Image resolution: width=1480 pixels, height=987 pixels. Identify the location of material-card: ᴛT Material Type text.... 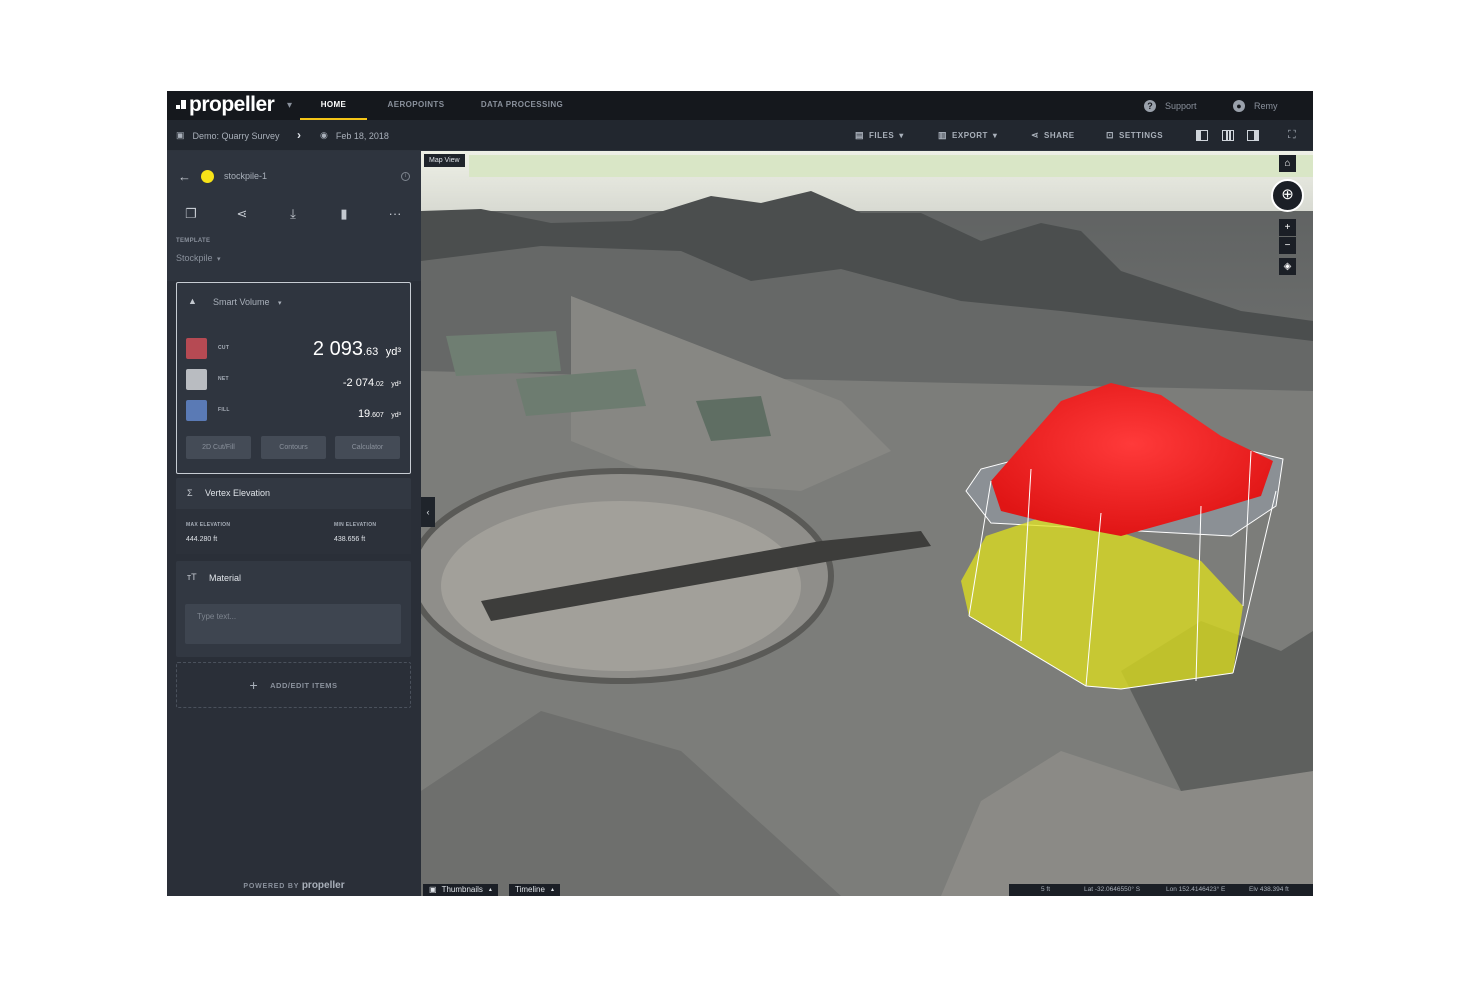
(293, 609).